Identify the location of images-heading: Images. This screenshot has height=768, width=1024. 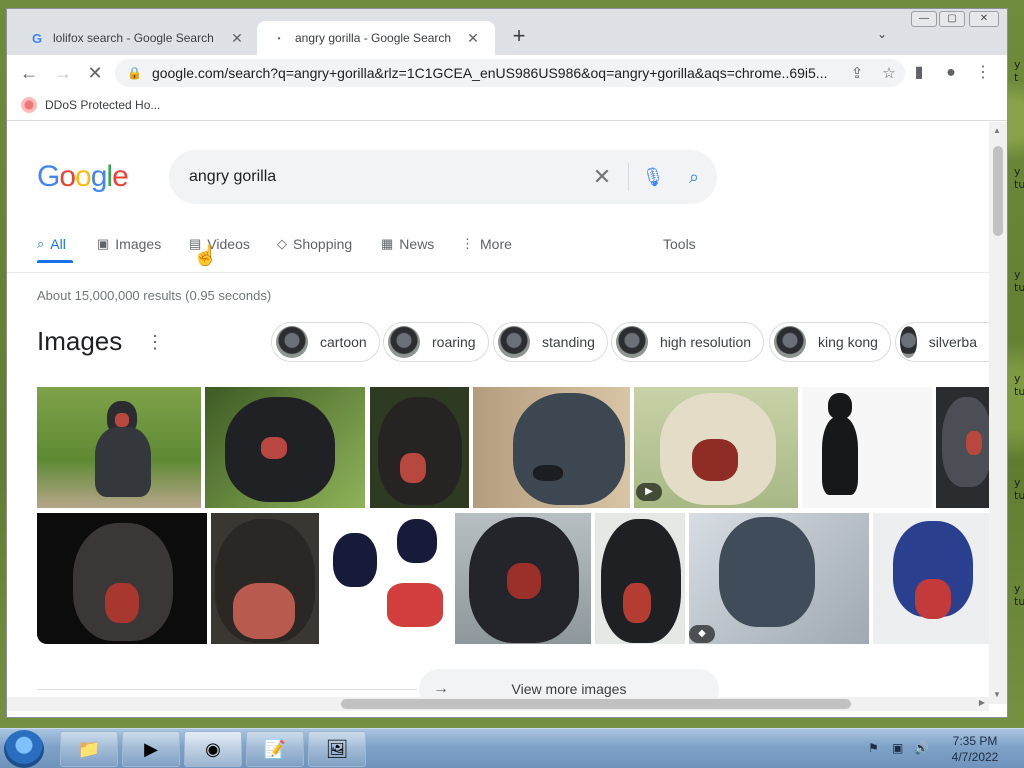
(80, 341).